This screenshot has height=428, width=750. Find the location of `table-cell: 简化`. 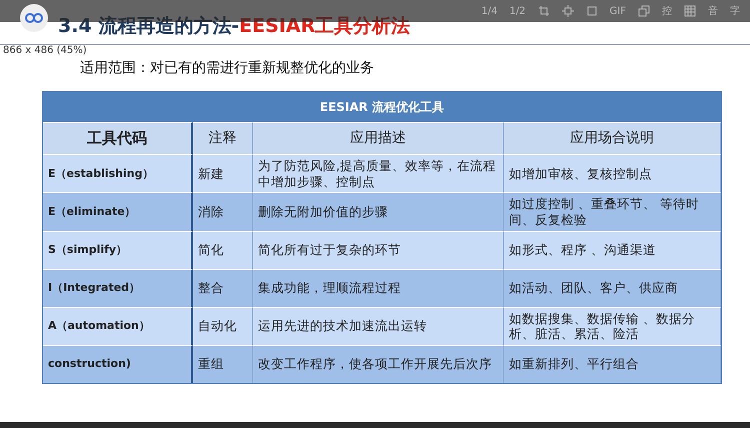

table-cell: 简化 is located at coordinates (223, 249).